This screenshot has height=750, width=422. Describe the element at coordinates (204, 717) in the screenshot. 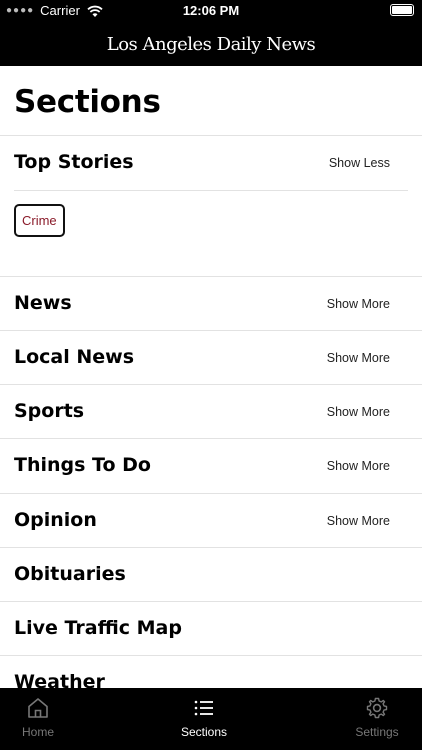

I see `tab-sections: Sections` at that location.